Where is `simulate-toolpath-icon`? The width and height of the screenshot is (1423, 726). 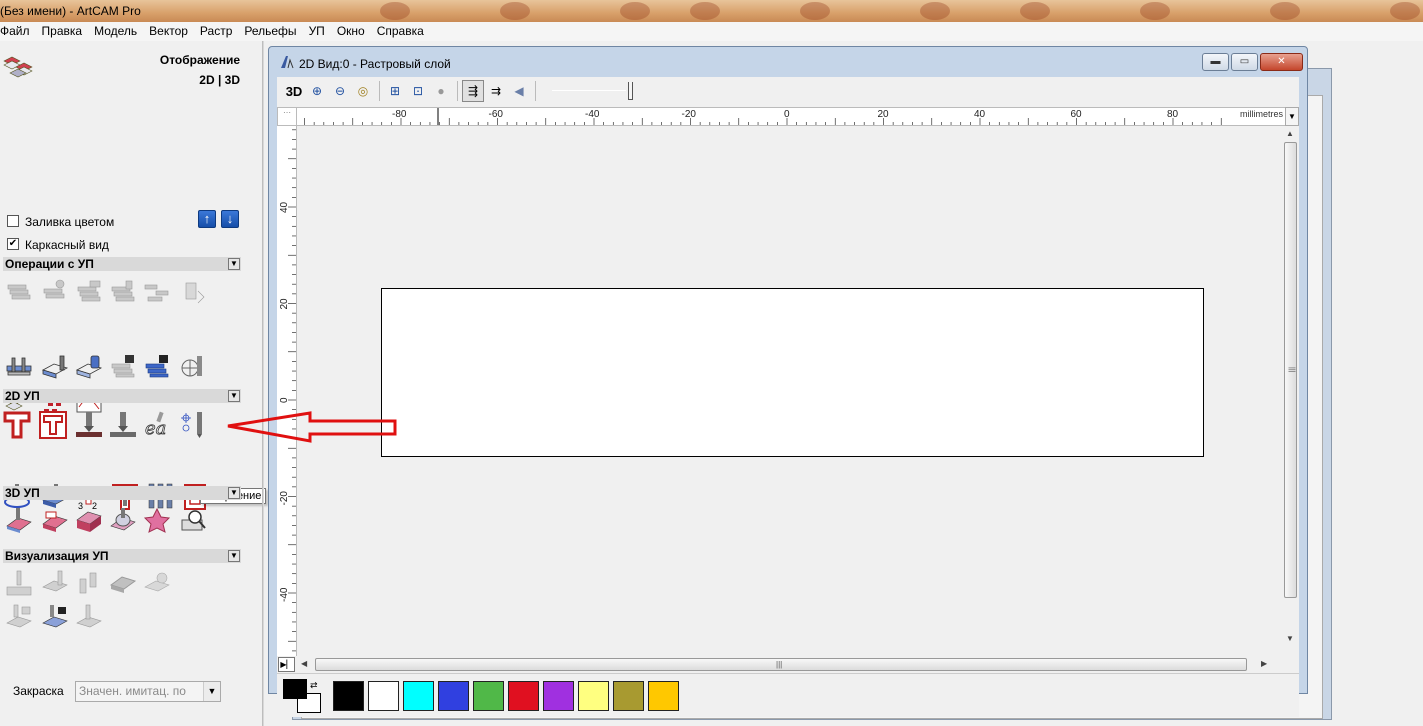
simulate-toolpath-icon is located at coordinates (19, 584).